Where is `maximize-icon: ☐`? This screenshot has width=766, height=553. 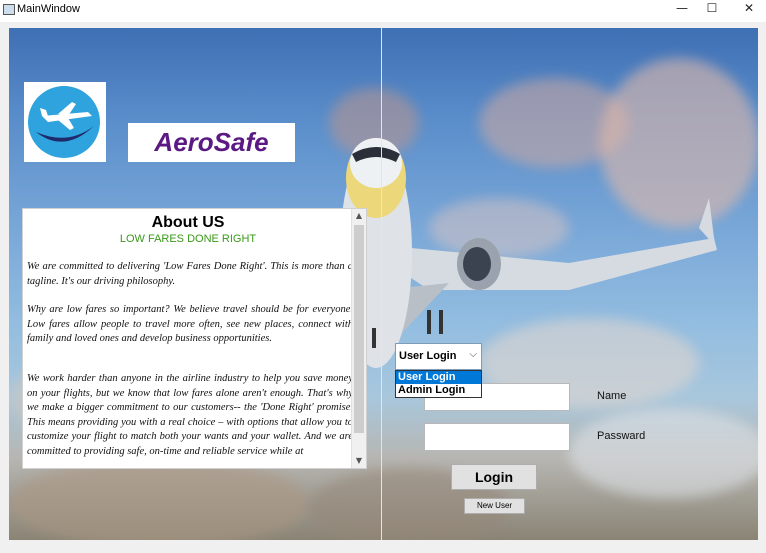 maximize-icon: ☐ is located at coordinates (712, 9).